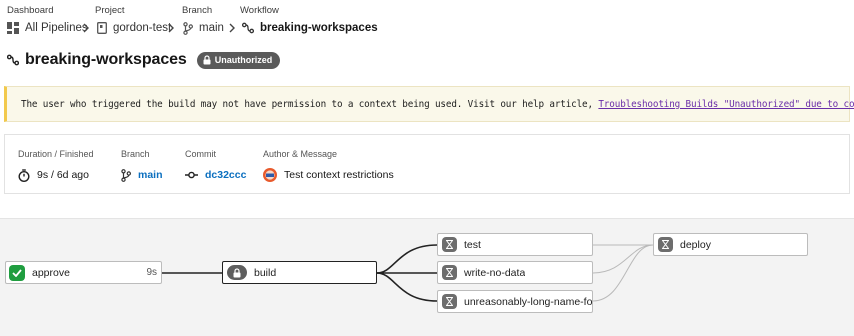 Image resolution: width=854 pixels, height=336 pixels. I want to click on job-test: test, so click(515, 244).